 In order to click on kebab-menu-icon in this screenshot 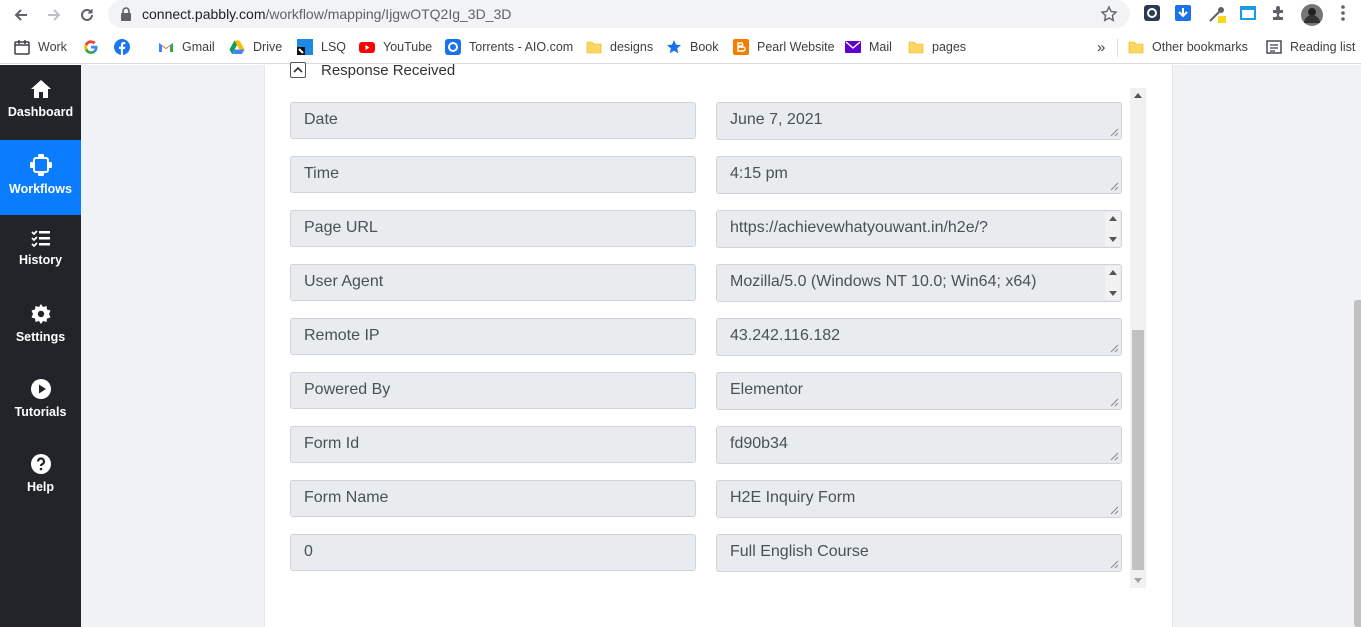, I will do `click(1344, 14)`.